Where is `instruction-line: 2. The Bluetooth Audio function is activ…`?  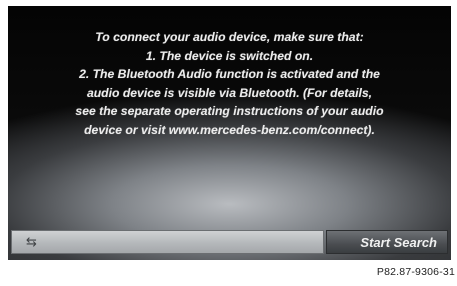
instruction-line: 2. The Bluetooth Audio function is activ… is located at coordinates (229, 74).